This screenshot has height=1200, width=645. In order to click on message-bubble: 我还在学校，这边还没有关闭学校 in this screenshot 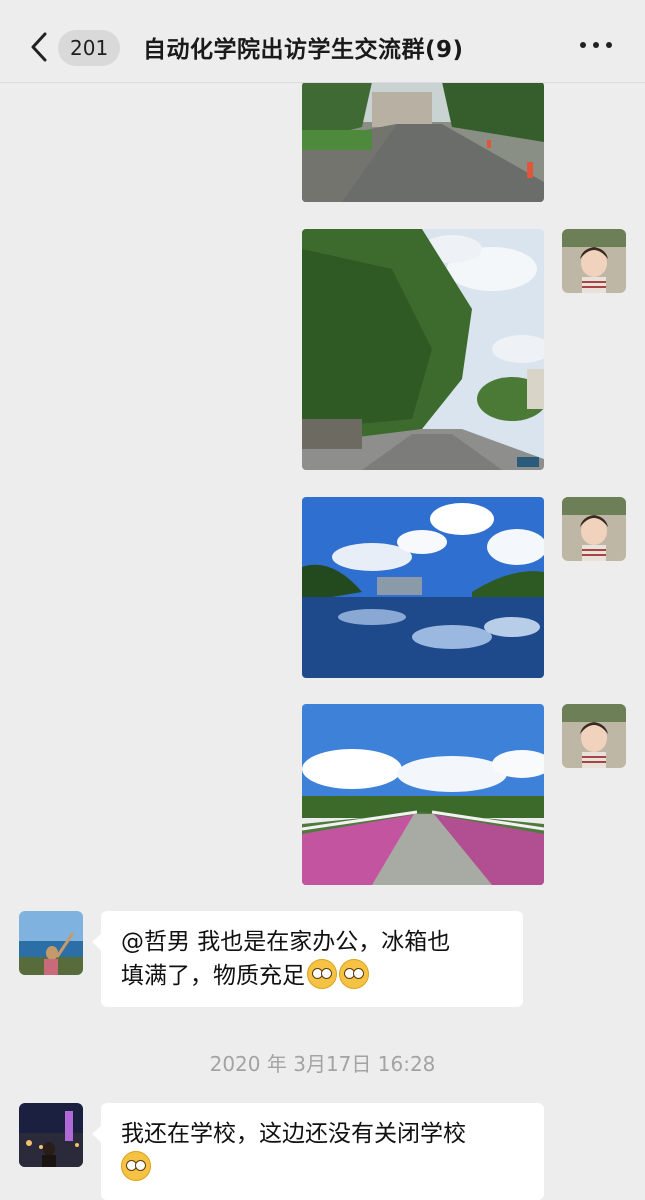, I will do `click(318, 1151)`.